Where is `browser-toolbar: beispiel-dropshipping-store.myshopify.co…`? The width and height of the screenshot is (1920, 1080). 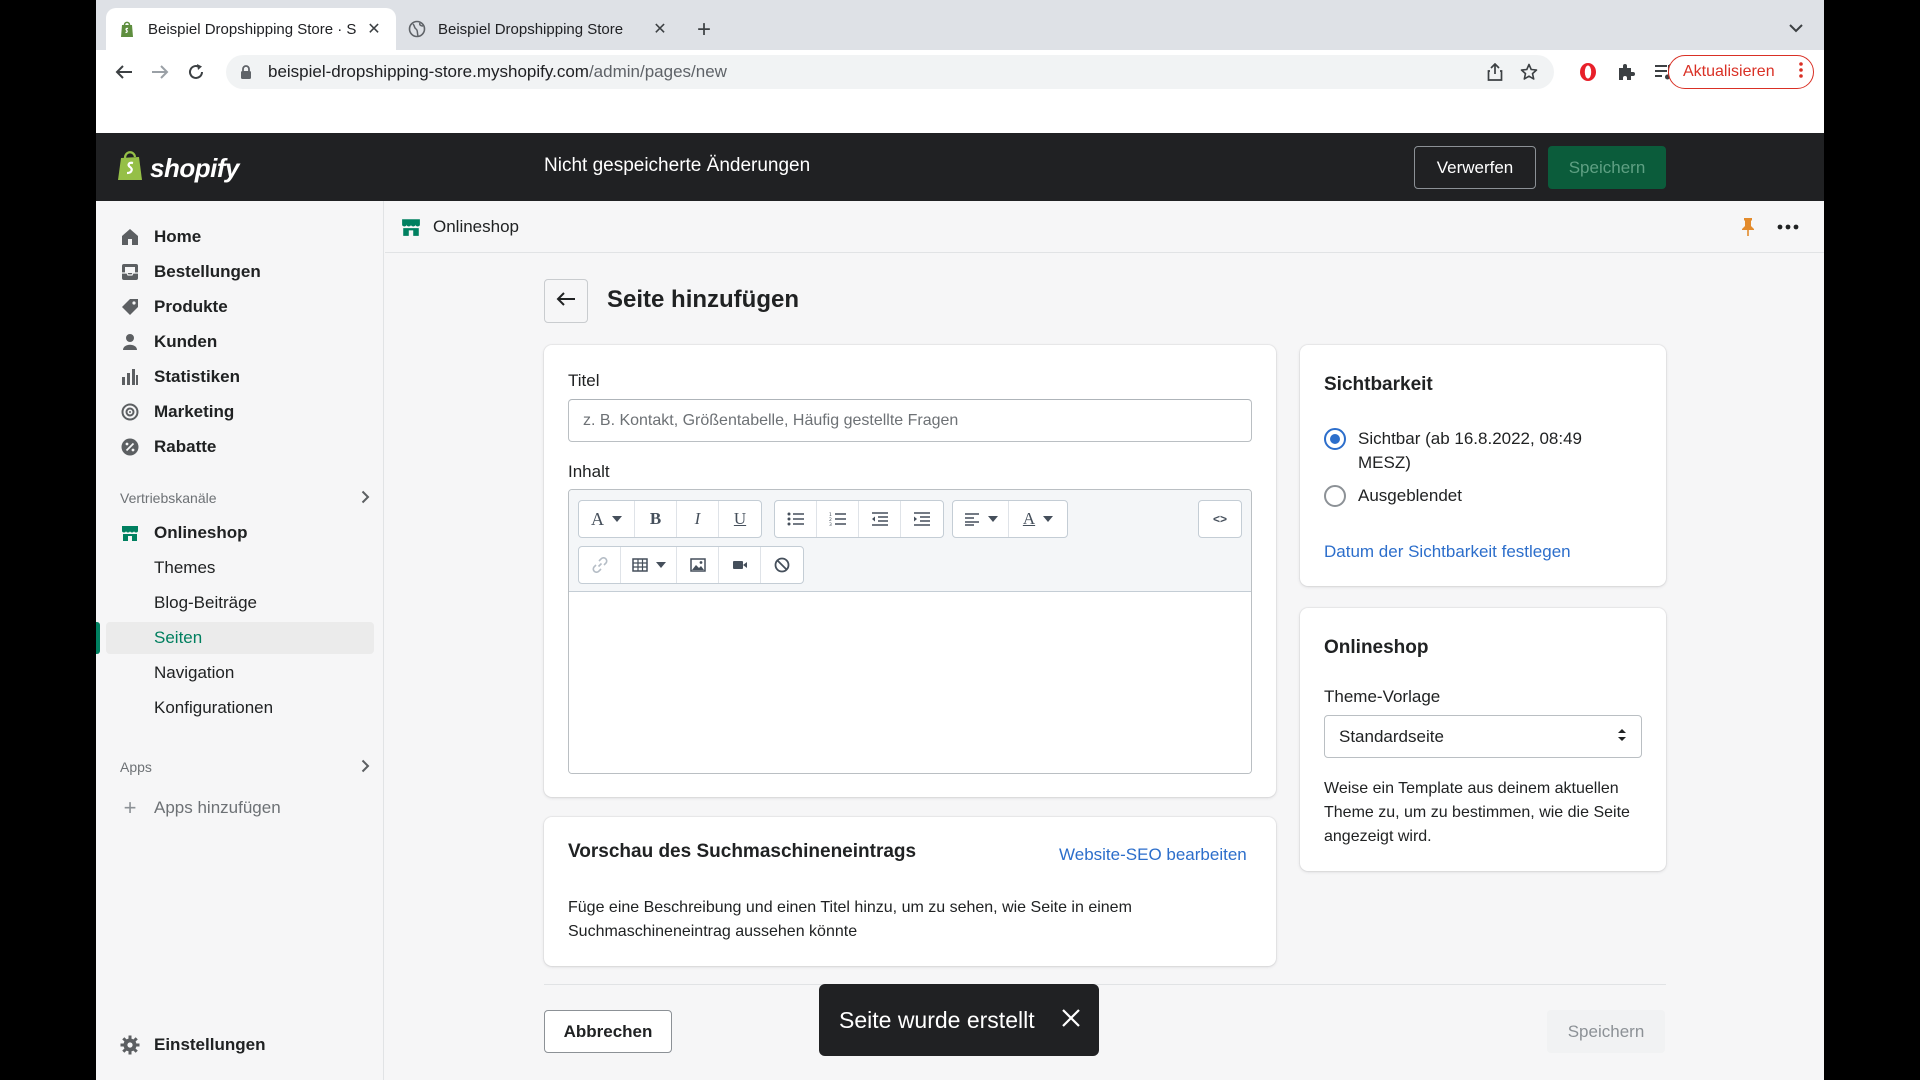 browser-toolbar: beispiel-dropshipping-store.myshopify.co… is located at coordinates (960, 72).